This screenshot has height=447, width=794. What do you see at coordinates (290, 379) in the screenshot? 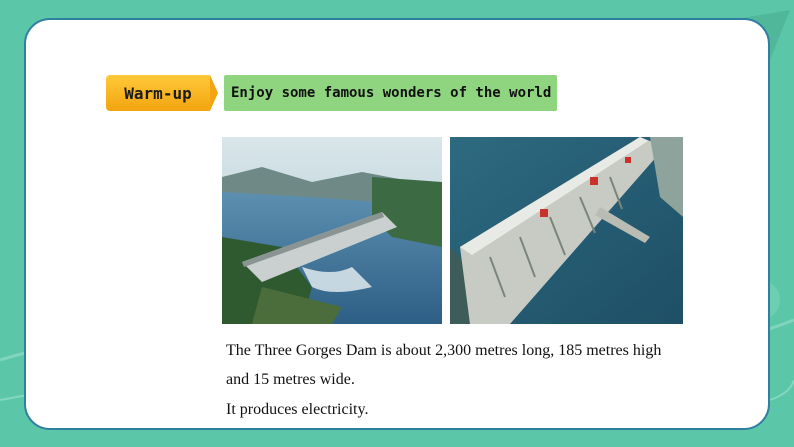
I see `caption-line-2: and 15 metres wide.` at bounding box center [290, 379].